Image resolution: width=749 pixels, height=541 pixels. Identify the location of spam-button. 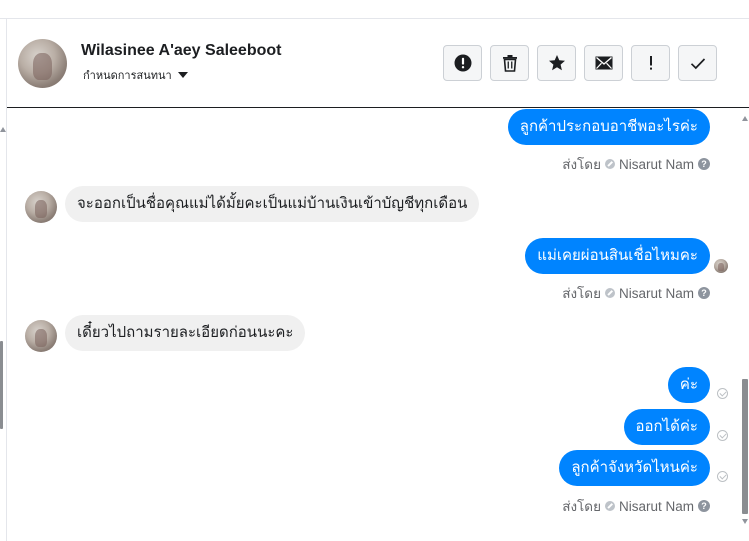
(462, 63).